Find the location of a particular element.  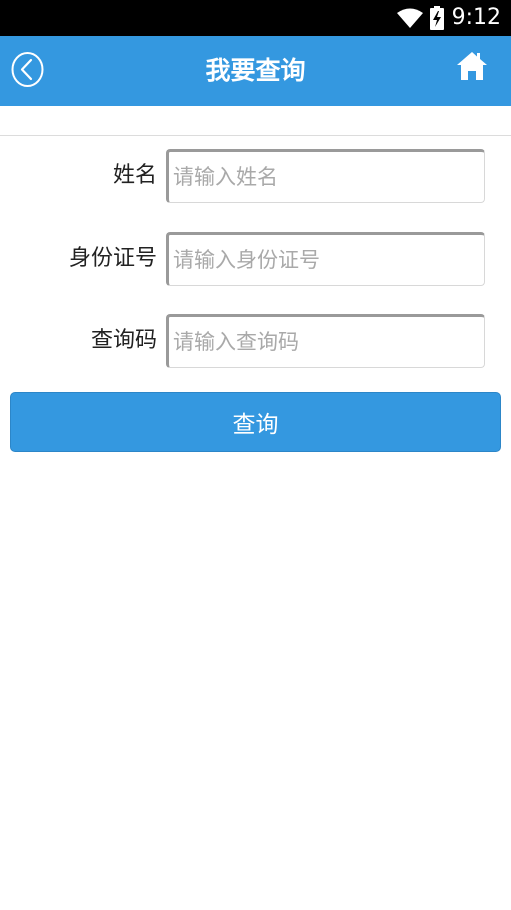

page-title: 我要查询 is located at coordinates (255, 70).